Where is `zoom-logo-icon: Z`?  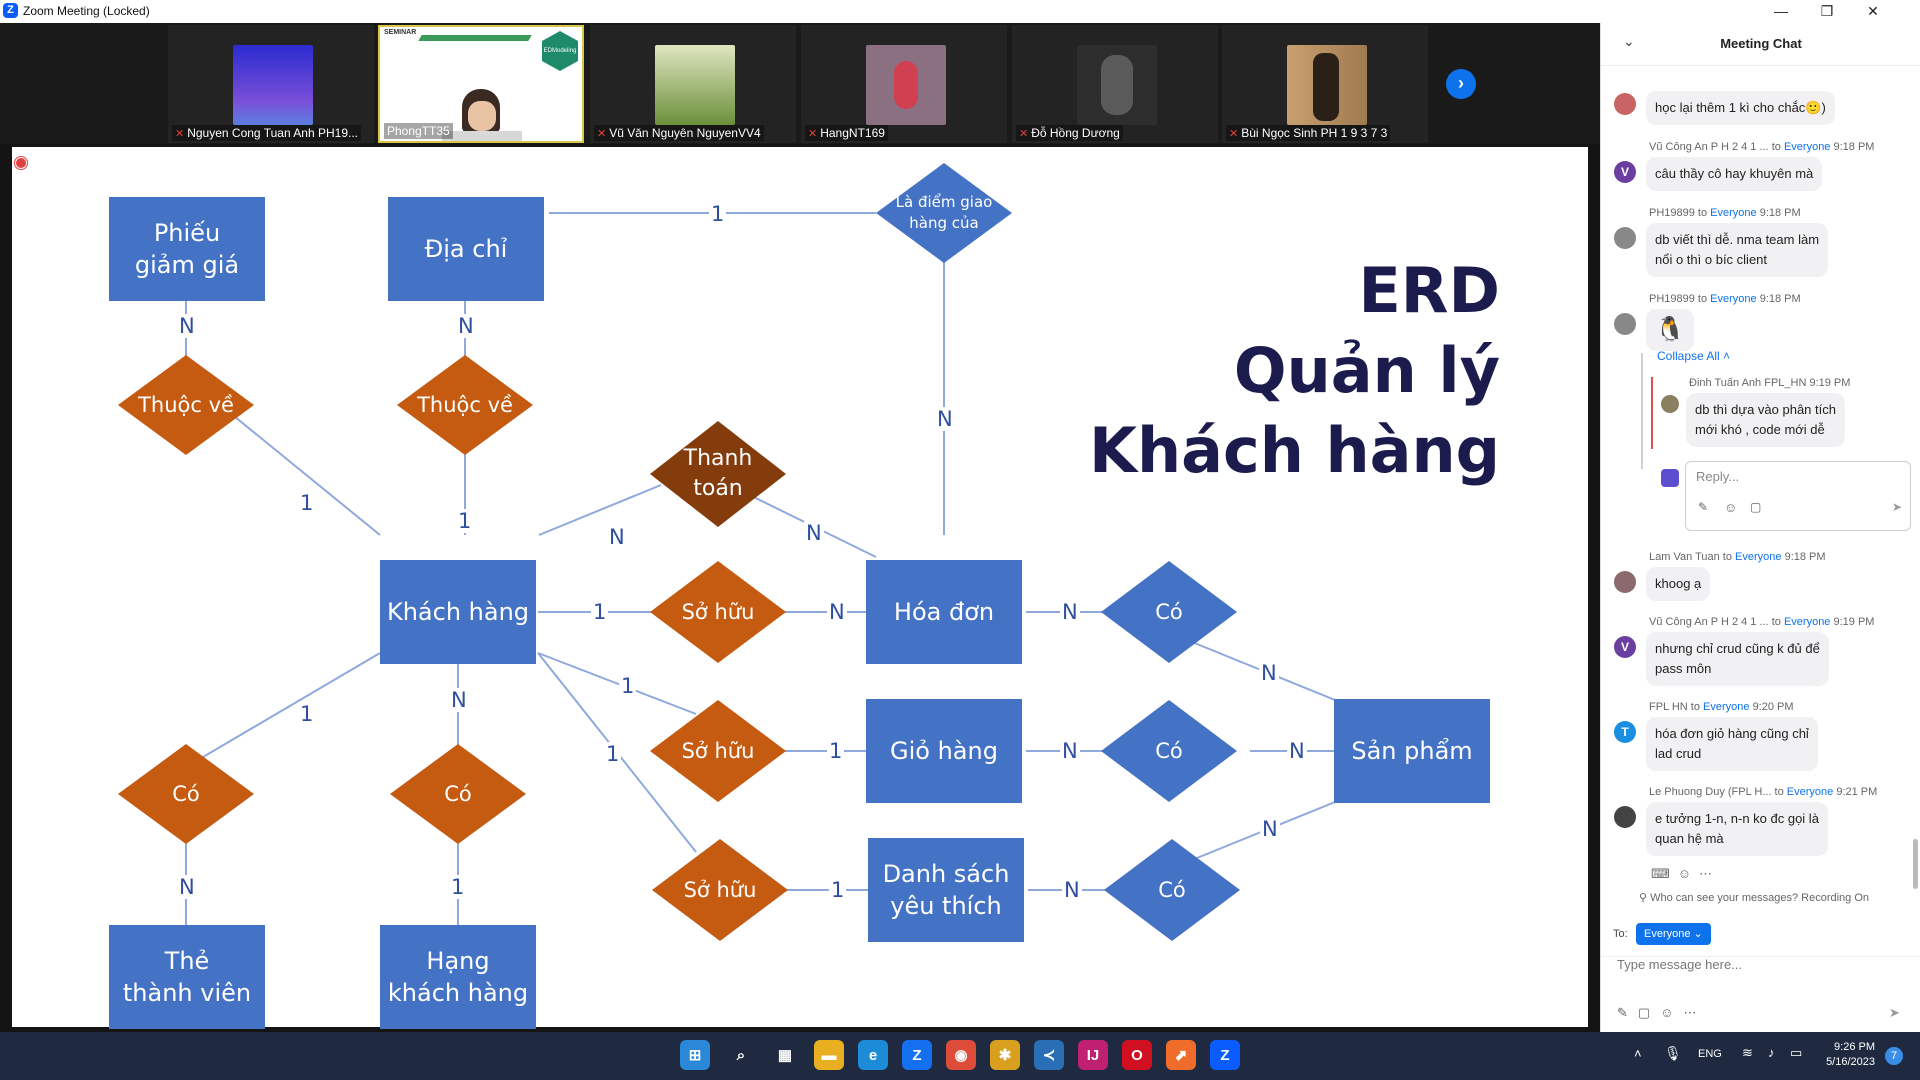 zoom-logo-icon: Z is located at coordinates (10, 10).